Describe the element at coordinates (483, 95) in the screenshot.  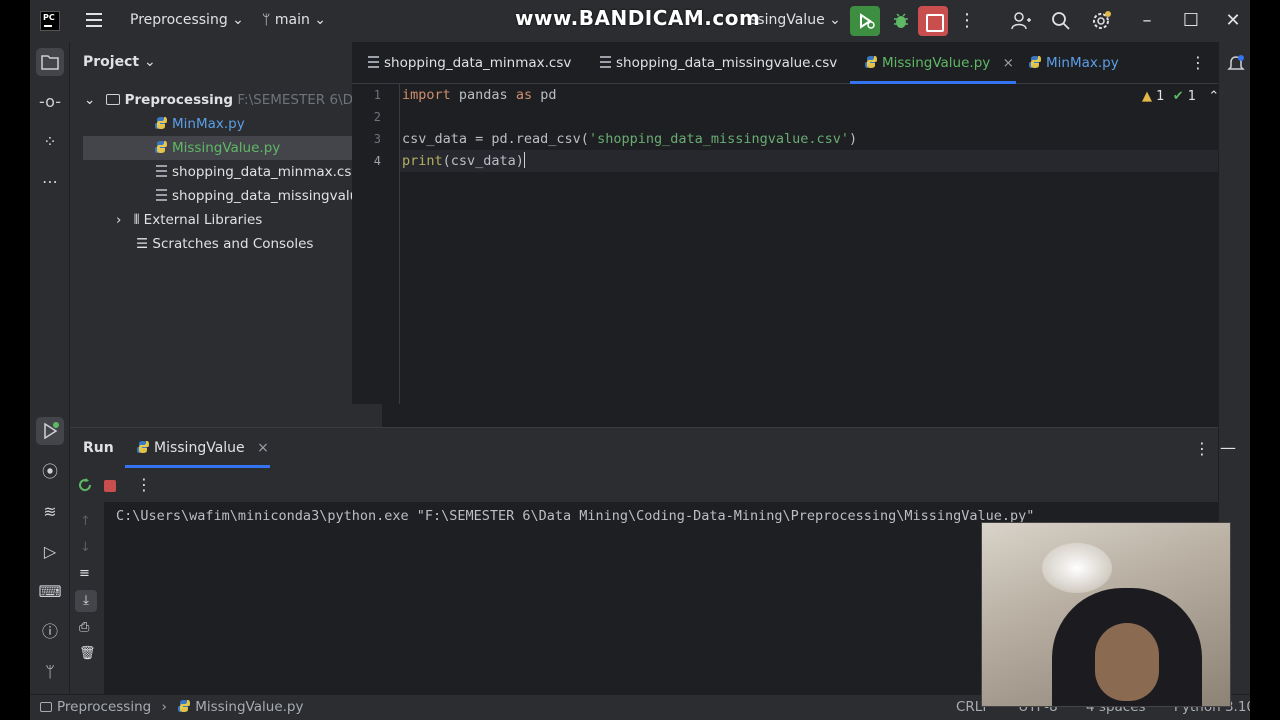
I see `code-text: pandas` at that location.